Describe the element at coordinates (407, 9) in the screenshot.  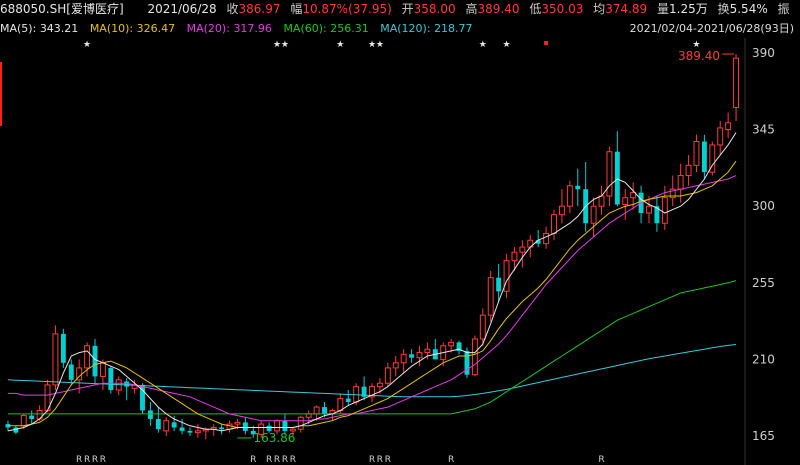
I see `open-label: 开` at that location.